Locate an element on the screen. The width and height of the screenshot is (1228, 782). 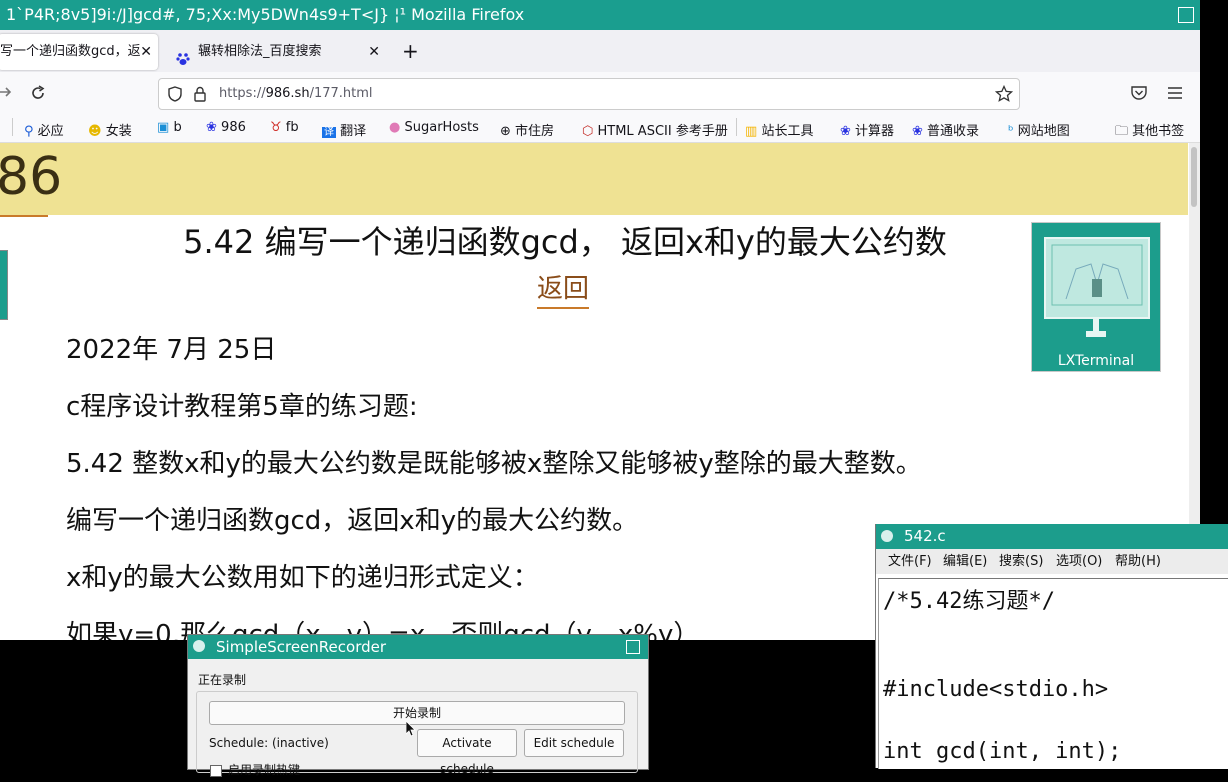
bookmark-label: 必应 is located at coordinates (50, 131).